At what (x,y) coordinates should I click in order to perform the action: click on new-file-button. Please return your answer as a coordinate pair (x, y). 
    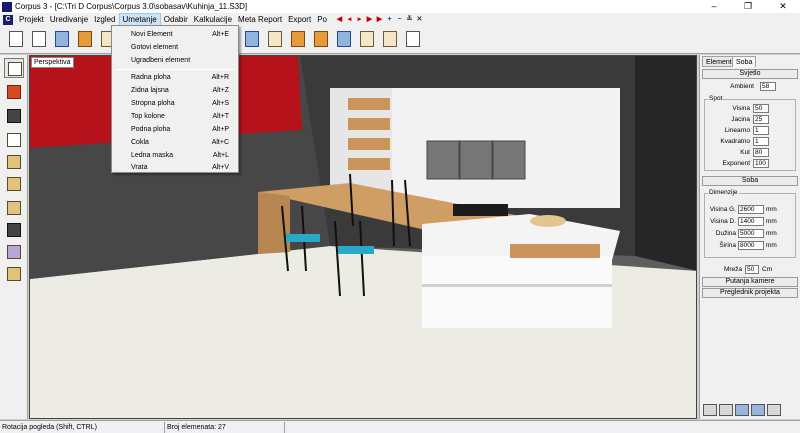
    Looking at the image, I should click on (16, 39).